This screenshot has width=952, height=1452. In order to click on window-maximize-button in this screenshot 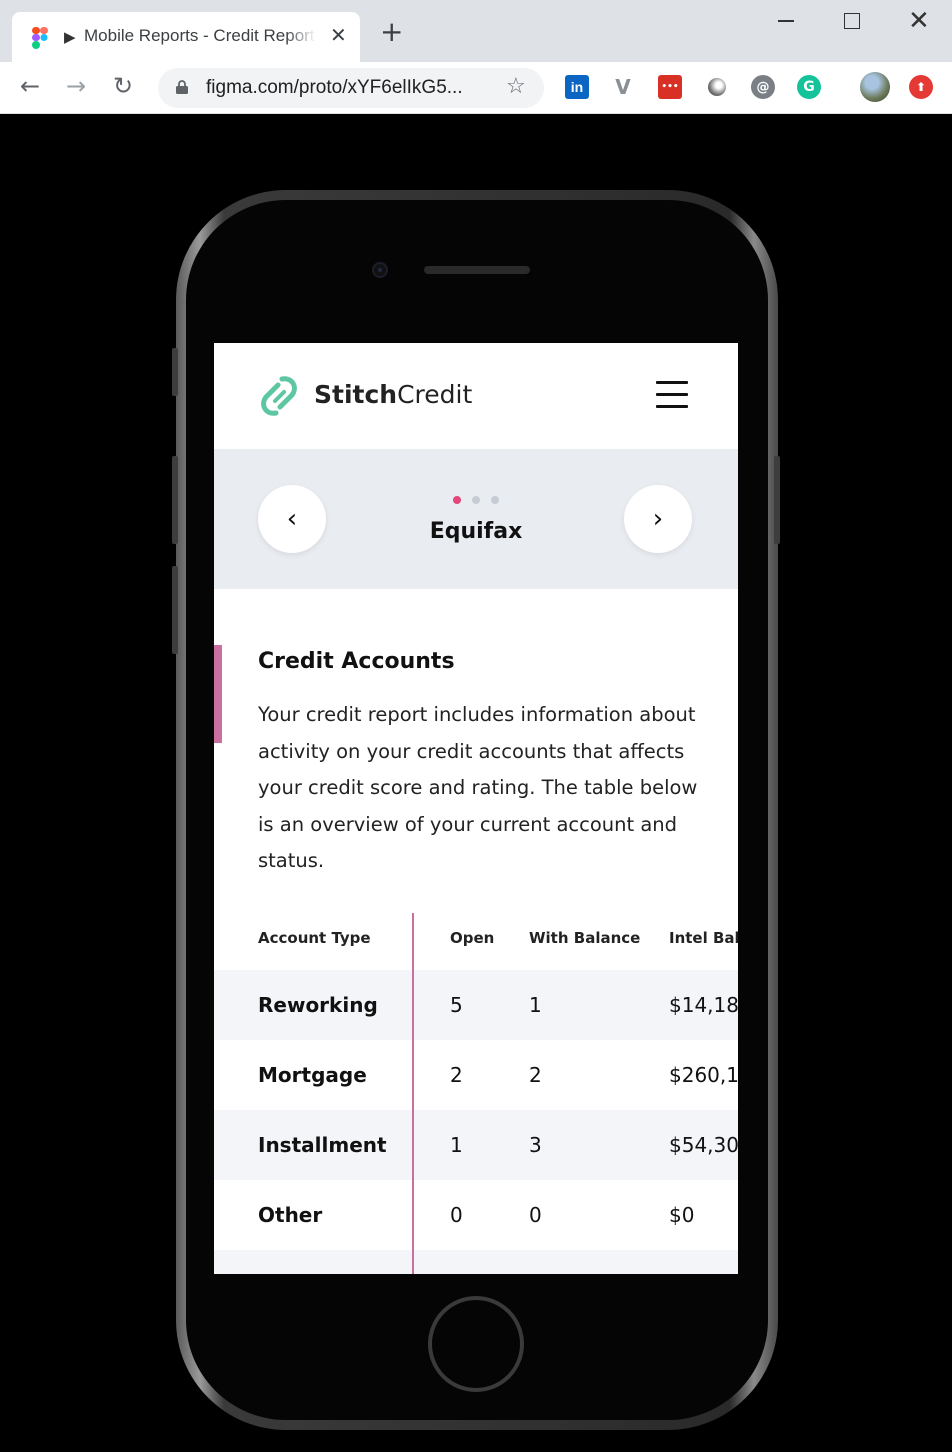, I will do `click(852, 21)`.